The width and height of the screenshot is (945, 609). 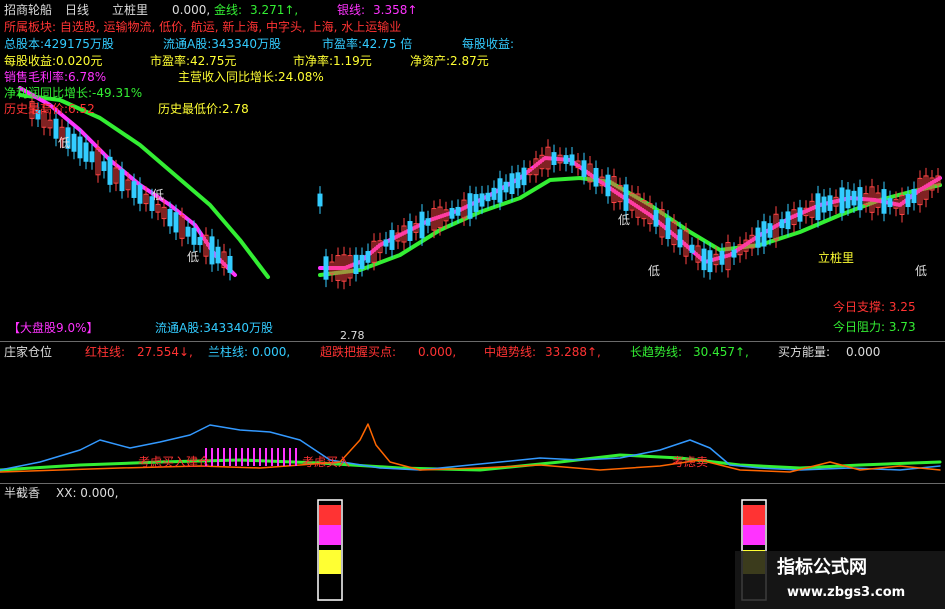 What do you see at coordinates (130, 10) in the screenshot?
I see `indicator-name: 立桩里` at bounding box center [130, 10].